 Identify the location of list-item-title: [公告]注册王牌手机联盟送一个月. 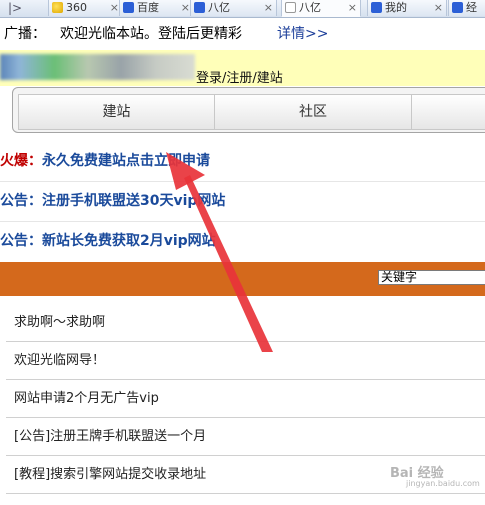
(110, 436).